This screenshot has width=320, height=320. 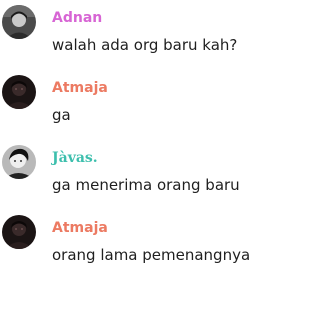 What do you see at coordinates (151, 255) in the screenshot?
I see `message-text: orang lama pemenangnya` at bounding box center [151, 255].